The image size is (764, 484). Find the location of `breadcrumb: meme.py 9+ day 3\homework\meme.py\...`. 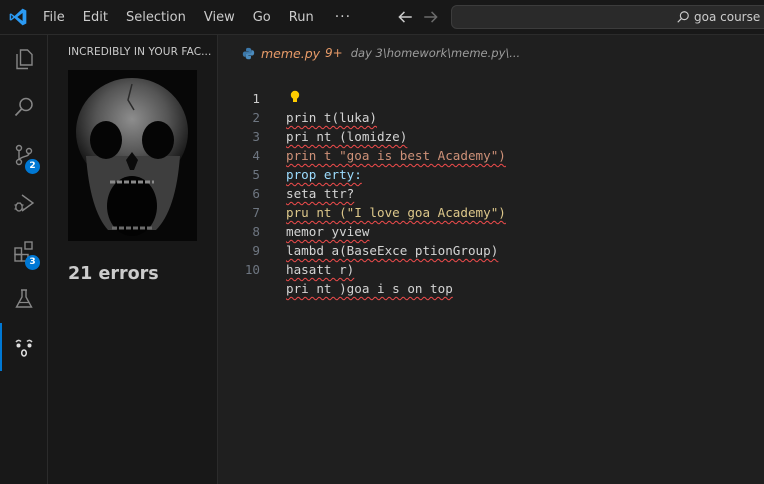

breadcrumb: meme.py 9+ day 3\homework\meme.py\... is located at coordinates (381, 53).